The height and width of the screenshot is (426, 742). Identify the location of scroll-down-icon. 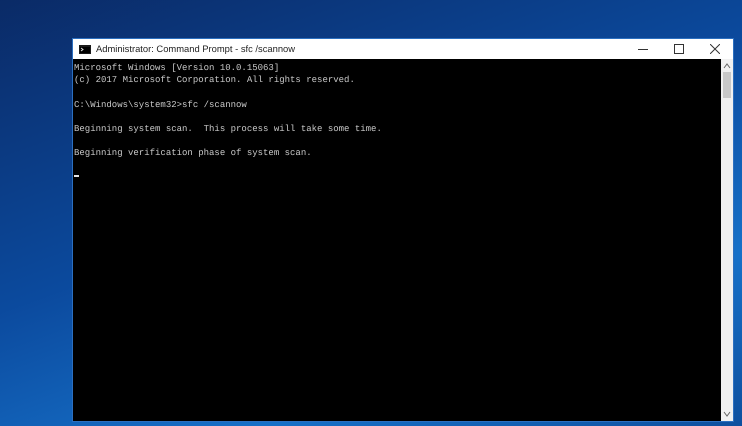
(727, 414).